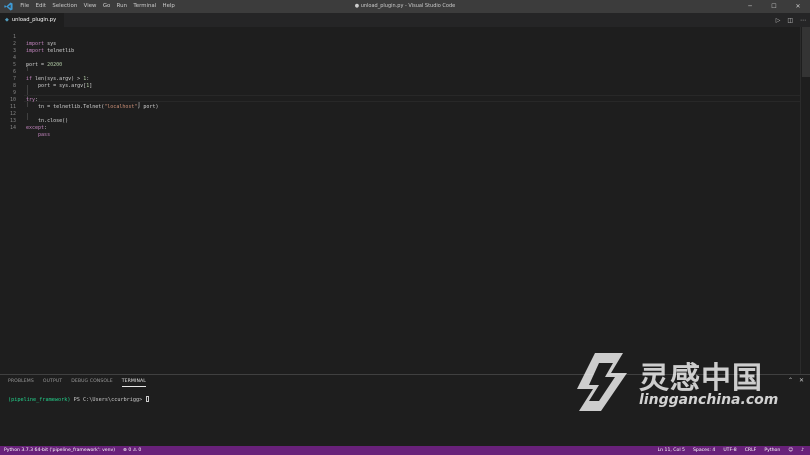 Image resolution: width=810 pixels, height=455 pixels. I want to click on code-line: 12 tn.close(), so click(400, 114).